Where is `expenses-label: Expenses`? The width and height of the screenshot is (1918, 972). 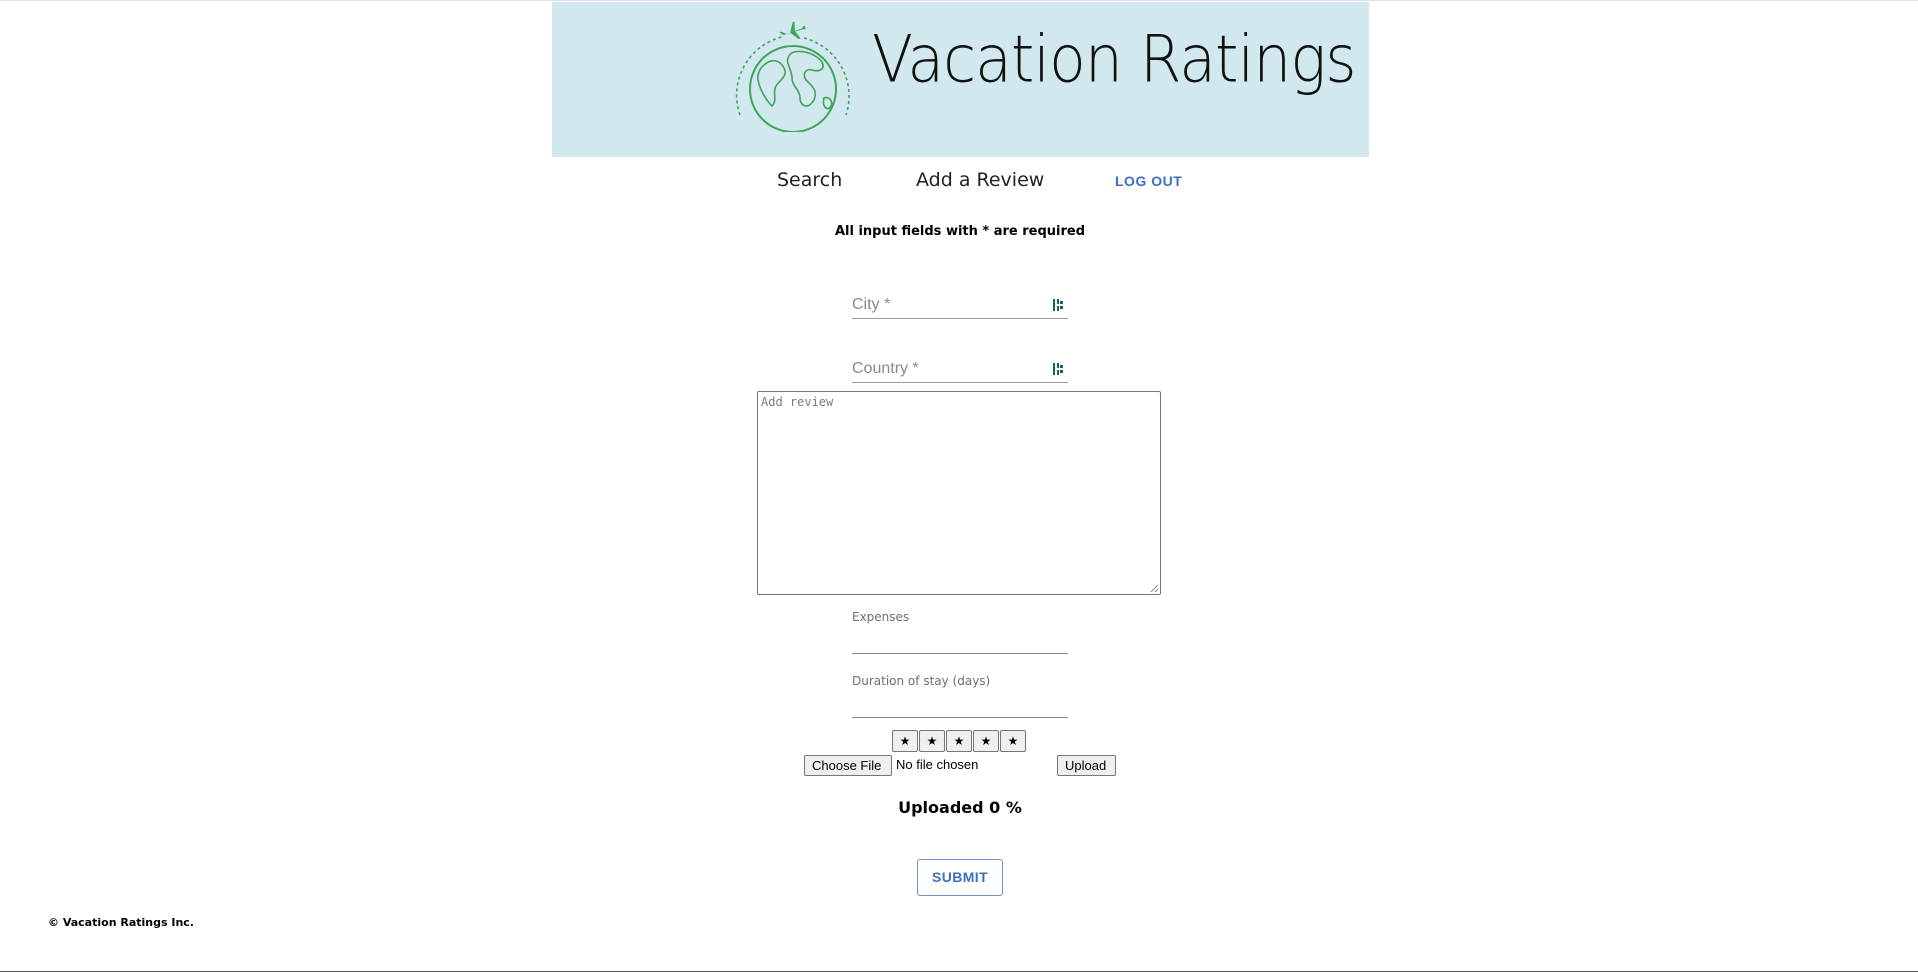 expenses-label: Expenses is located at coordinates (881, 617).